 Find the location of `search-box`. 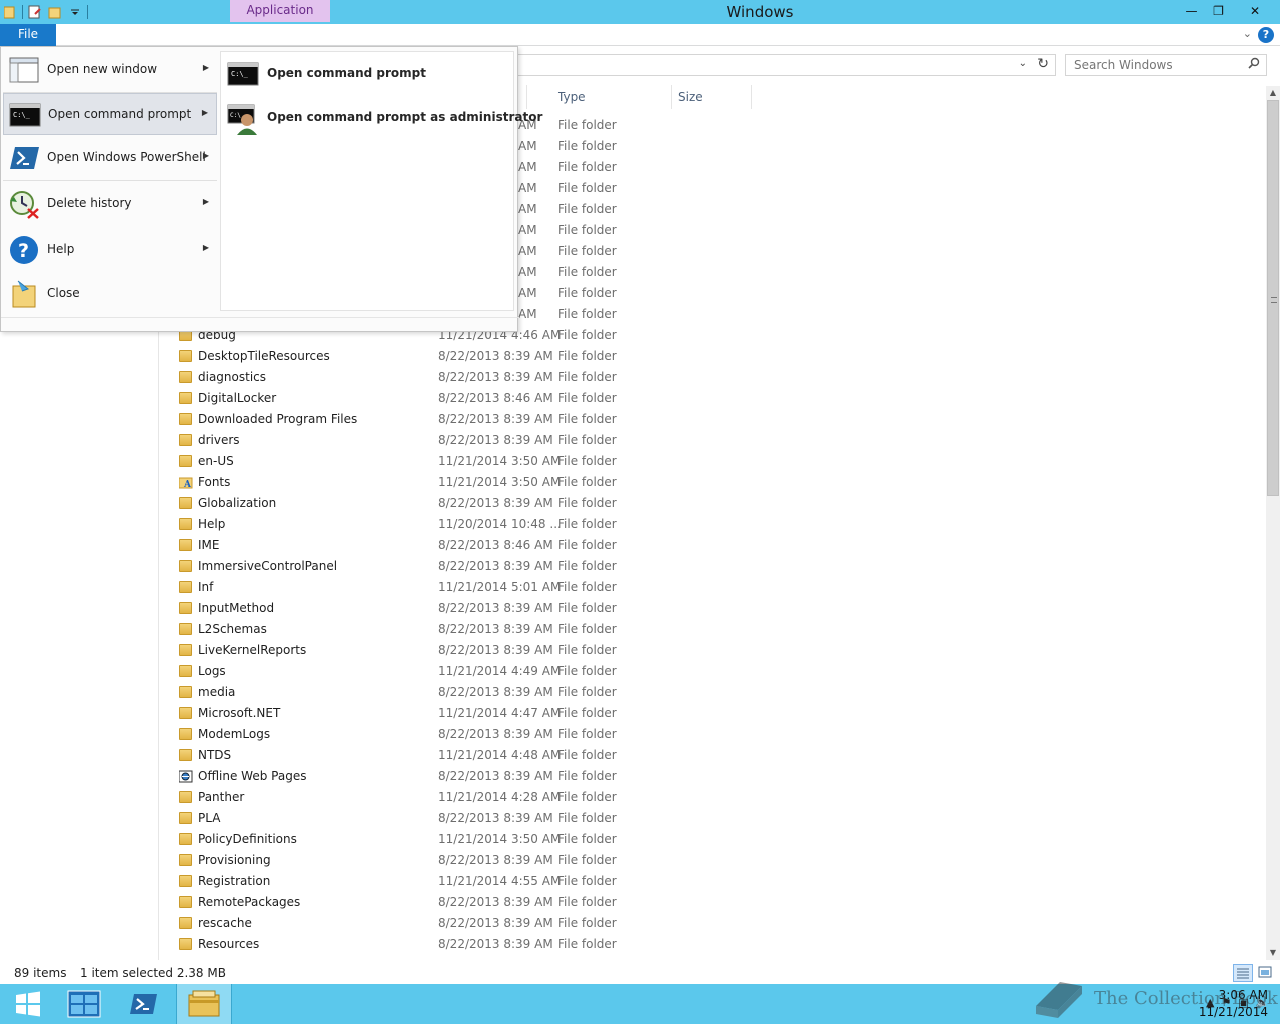

search-box is located at coordinates (1166, 65).